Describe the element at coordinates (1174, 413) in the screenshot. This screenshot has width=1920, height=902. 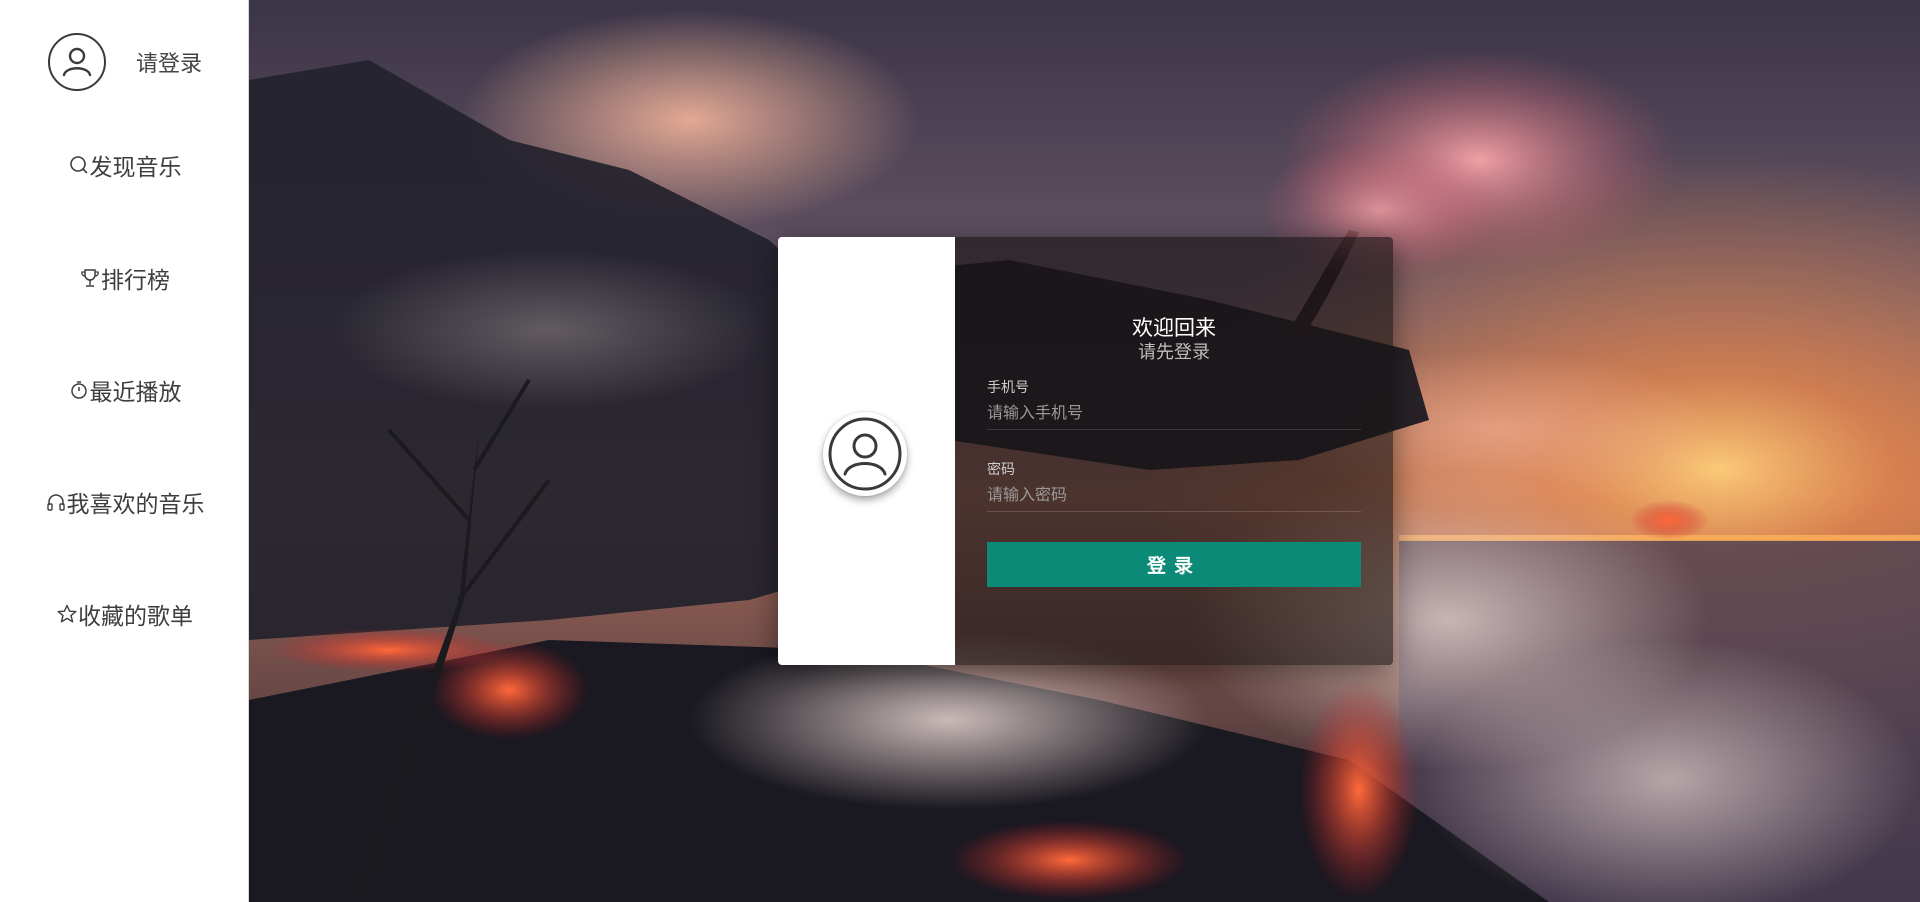
I see `phone-input` at that location.